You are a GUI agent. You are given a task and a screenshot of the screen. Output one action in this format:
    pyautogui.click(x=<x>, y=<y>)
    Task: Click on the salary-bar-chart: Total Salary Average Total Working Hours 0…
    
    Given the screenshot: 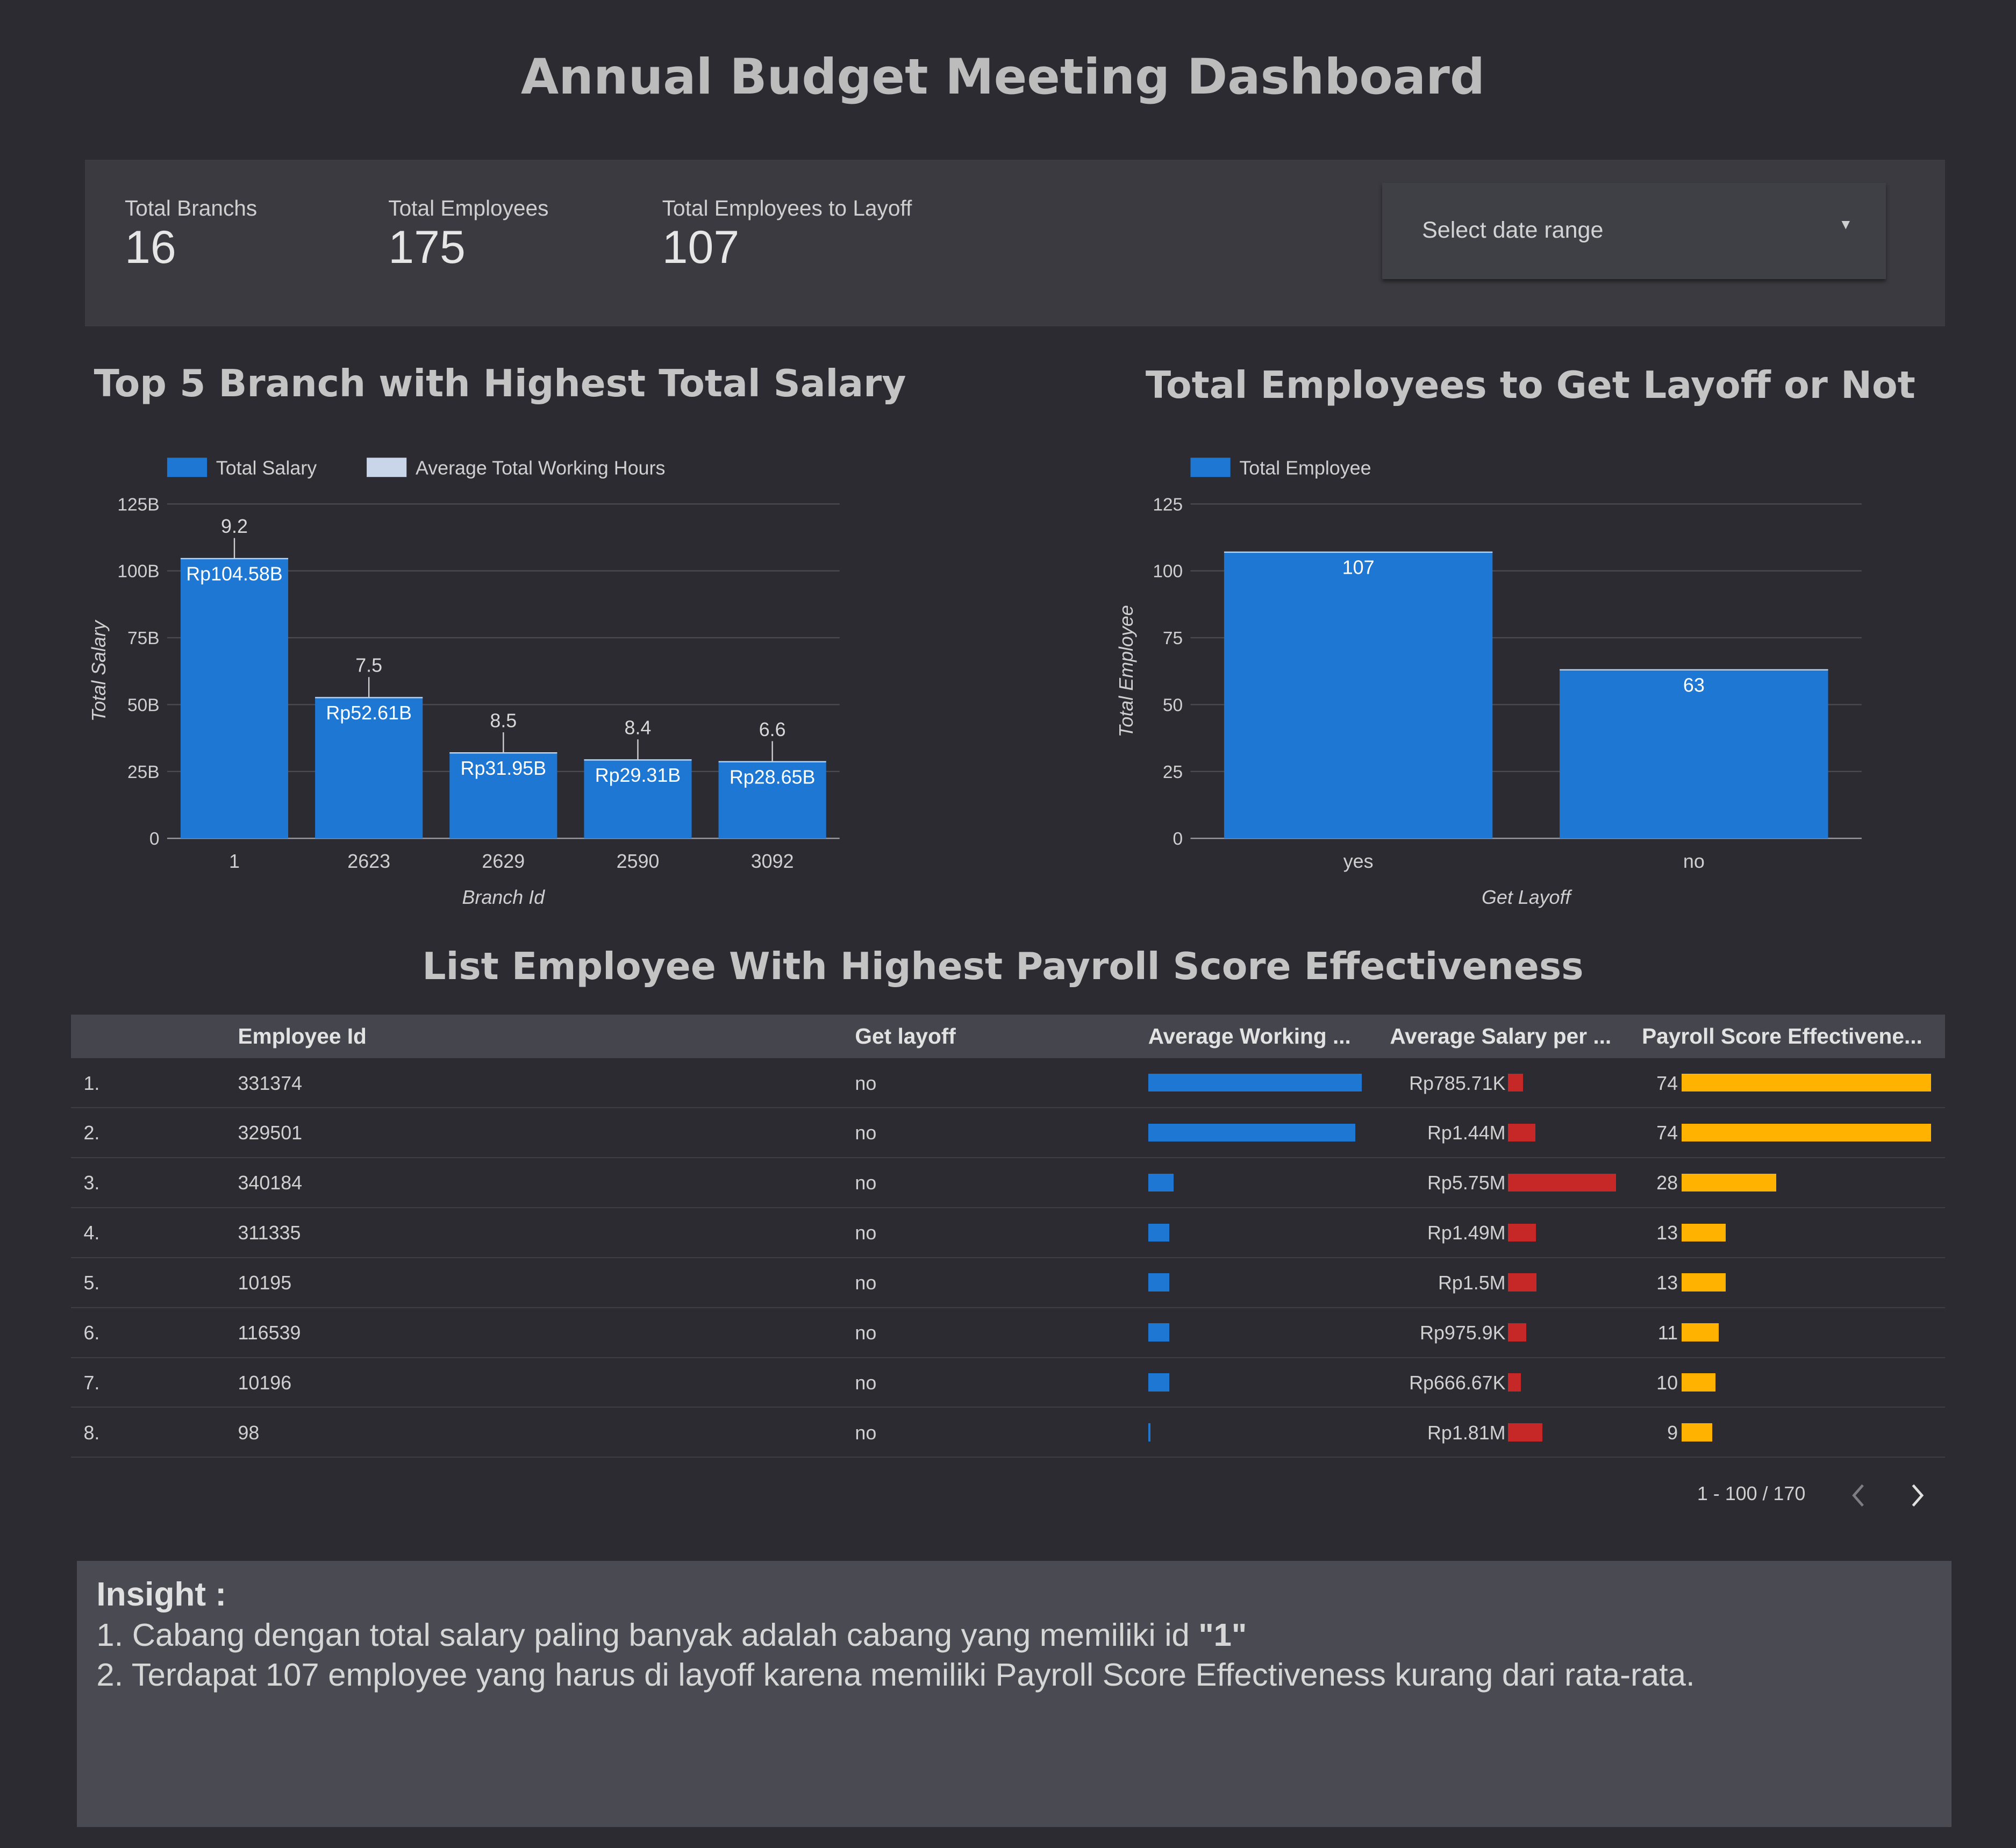 What is the action you would take?
    pyautogui.click(x=464, y=682)
    